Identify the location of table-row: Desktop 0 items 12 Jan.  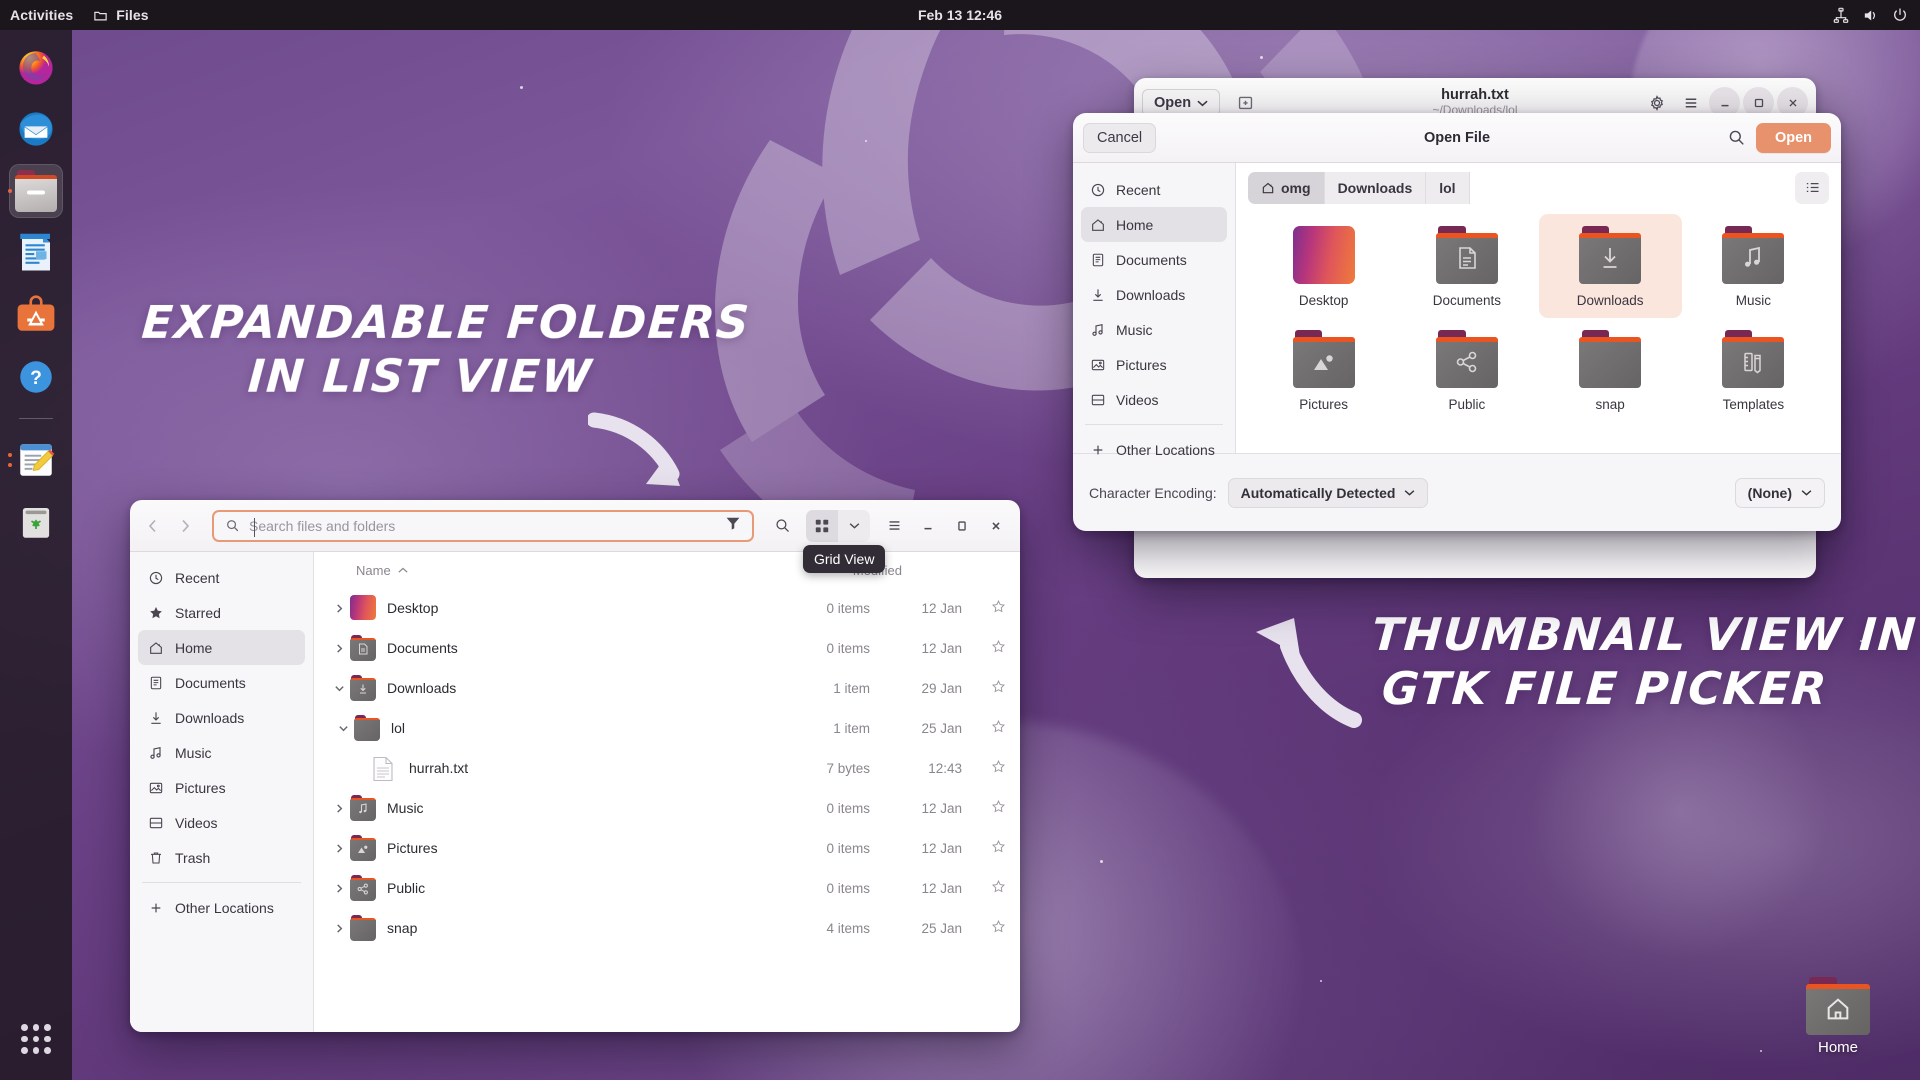
(667, 608).